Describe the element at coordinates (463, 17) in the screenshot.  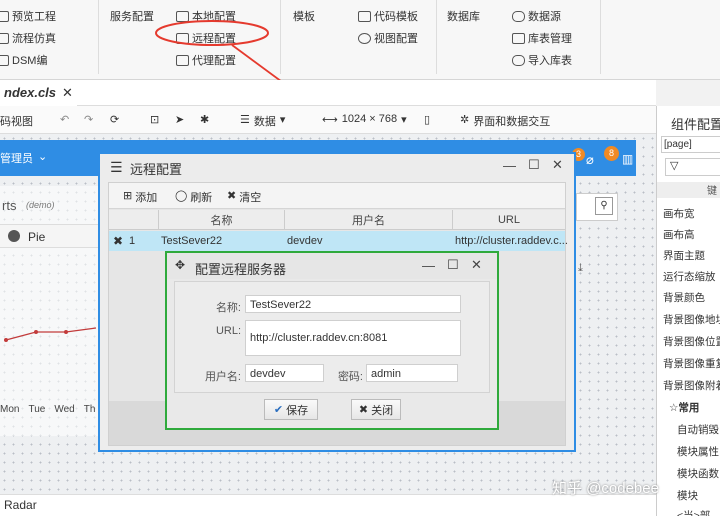
I see `group-database: 数据库` at that location.